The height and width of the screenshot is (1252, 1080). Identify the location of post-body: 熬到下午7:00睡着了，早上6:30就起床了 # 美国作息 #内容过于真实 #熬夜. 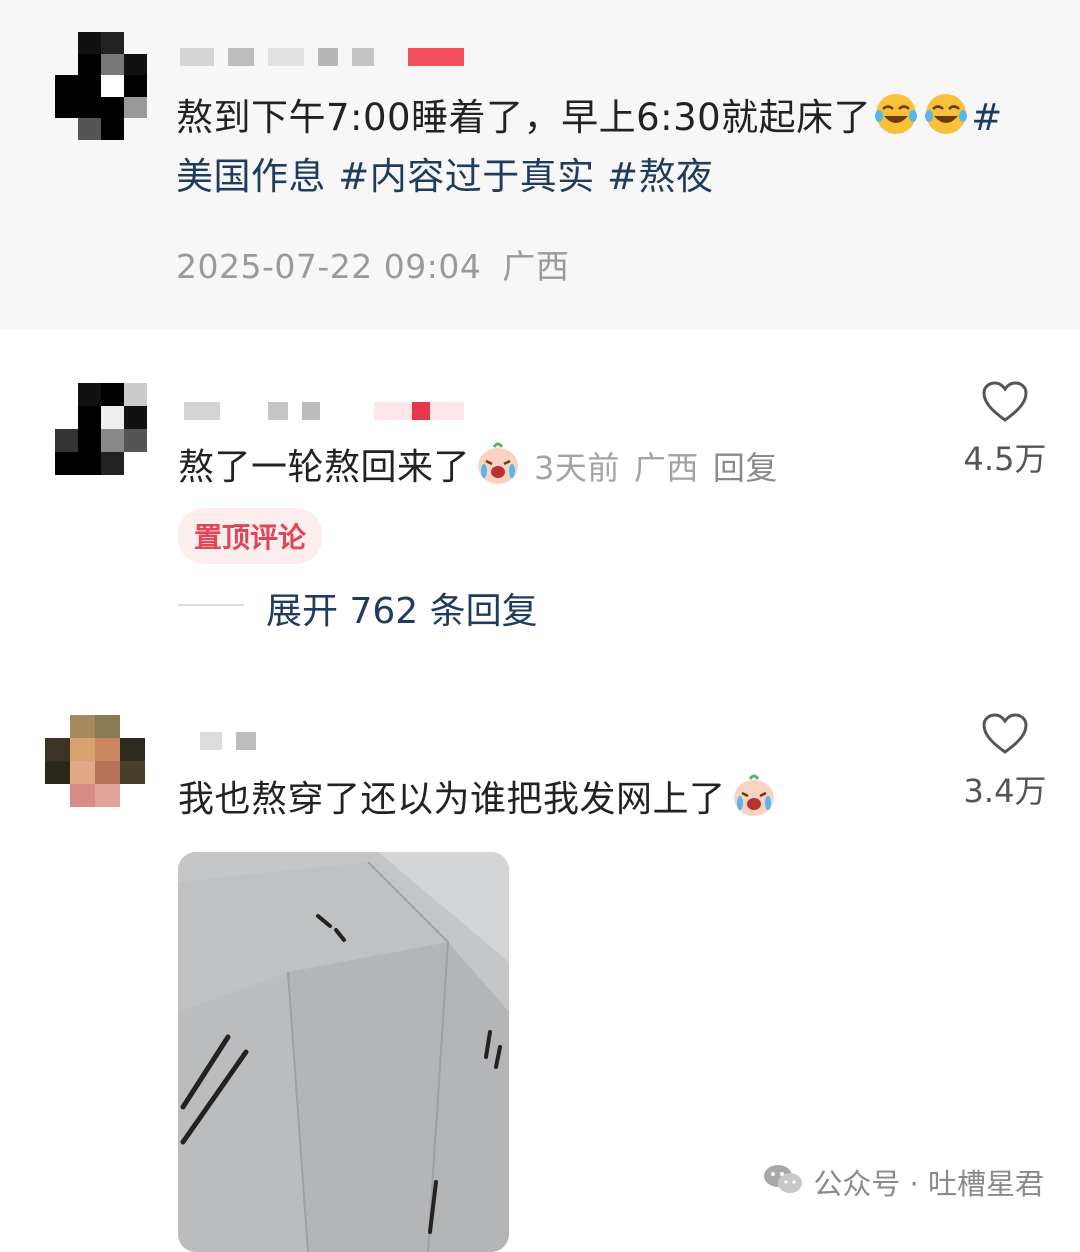
(616, 147).